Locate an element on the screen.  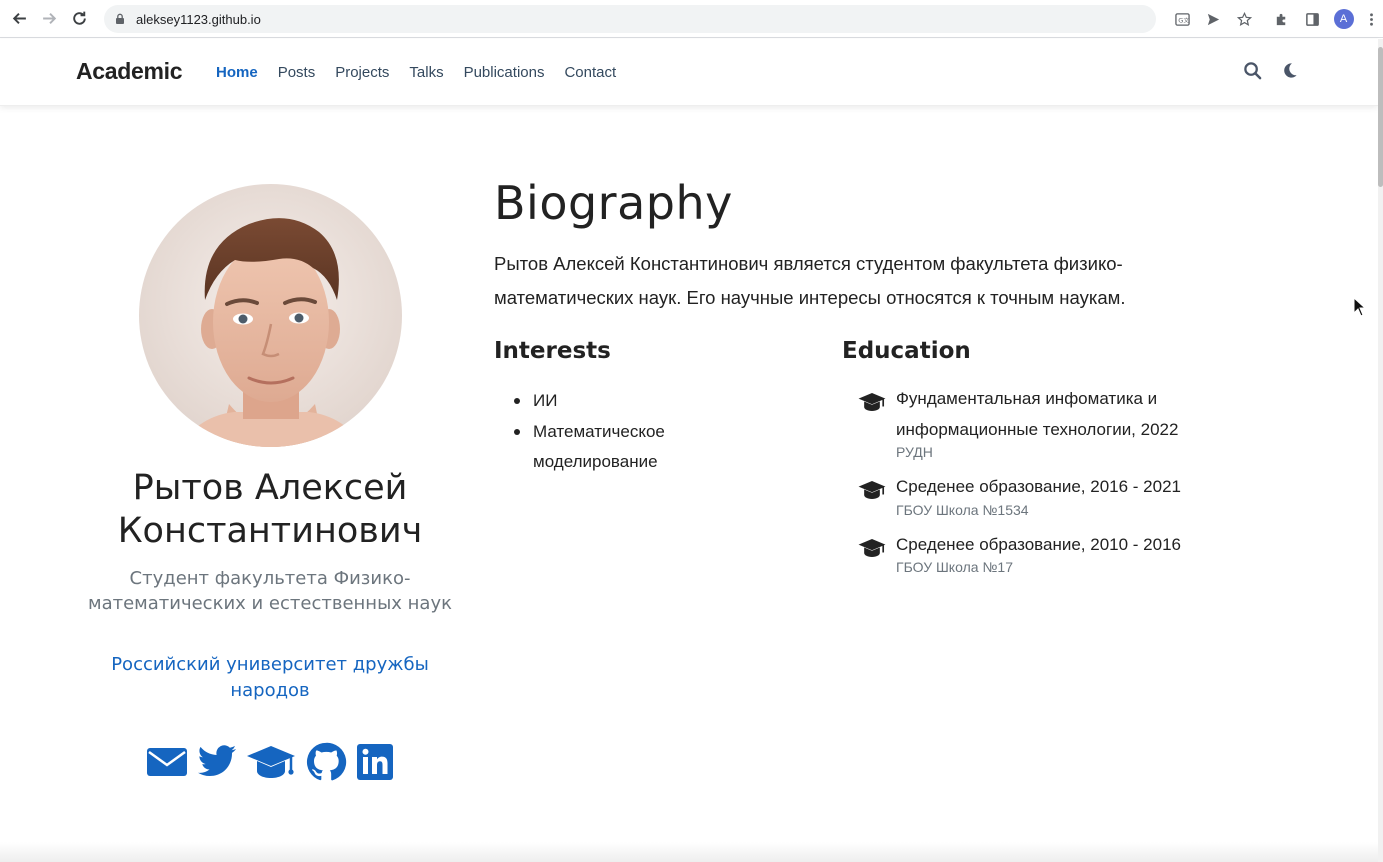
back-button is located at coordinates (19, 19).